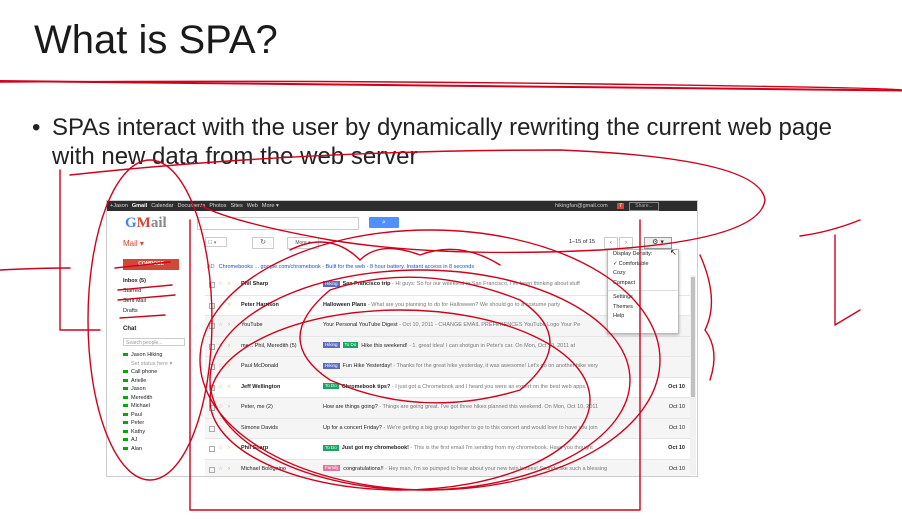 The image size is (902, 520). What do you see at coordinates (158, 291) in the screenshot?
I see `sidebar-item-folder: Starred` at bounding box center [158, 291].